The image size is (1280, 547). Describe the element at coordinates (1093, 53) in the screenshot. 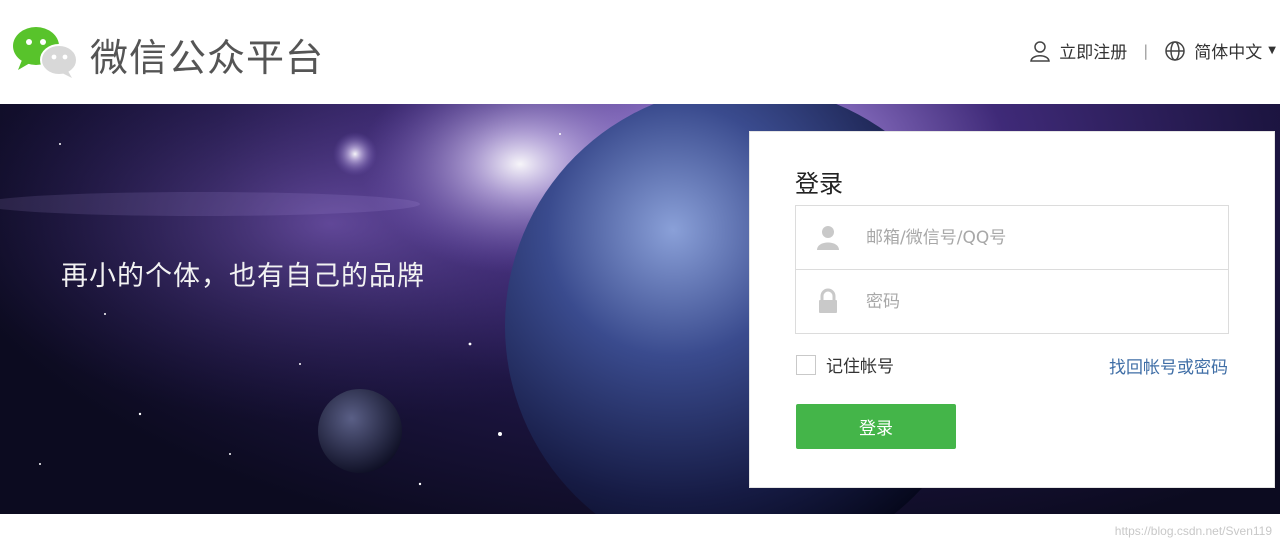

I see `register-label: 立即注册` at that location.